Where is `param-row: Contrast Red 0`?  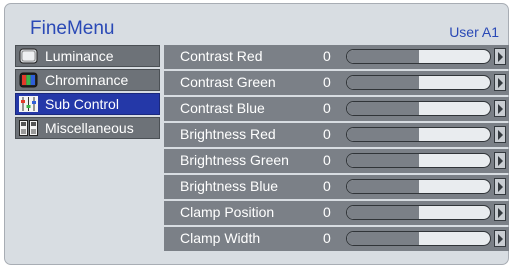 param-row: Contrast Red 0 is located at coordinates (336, 57).